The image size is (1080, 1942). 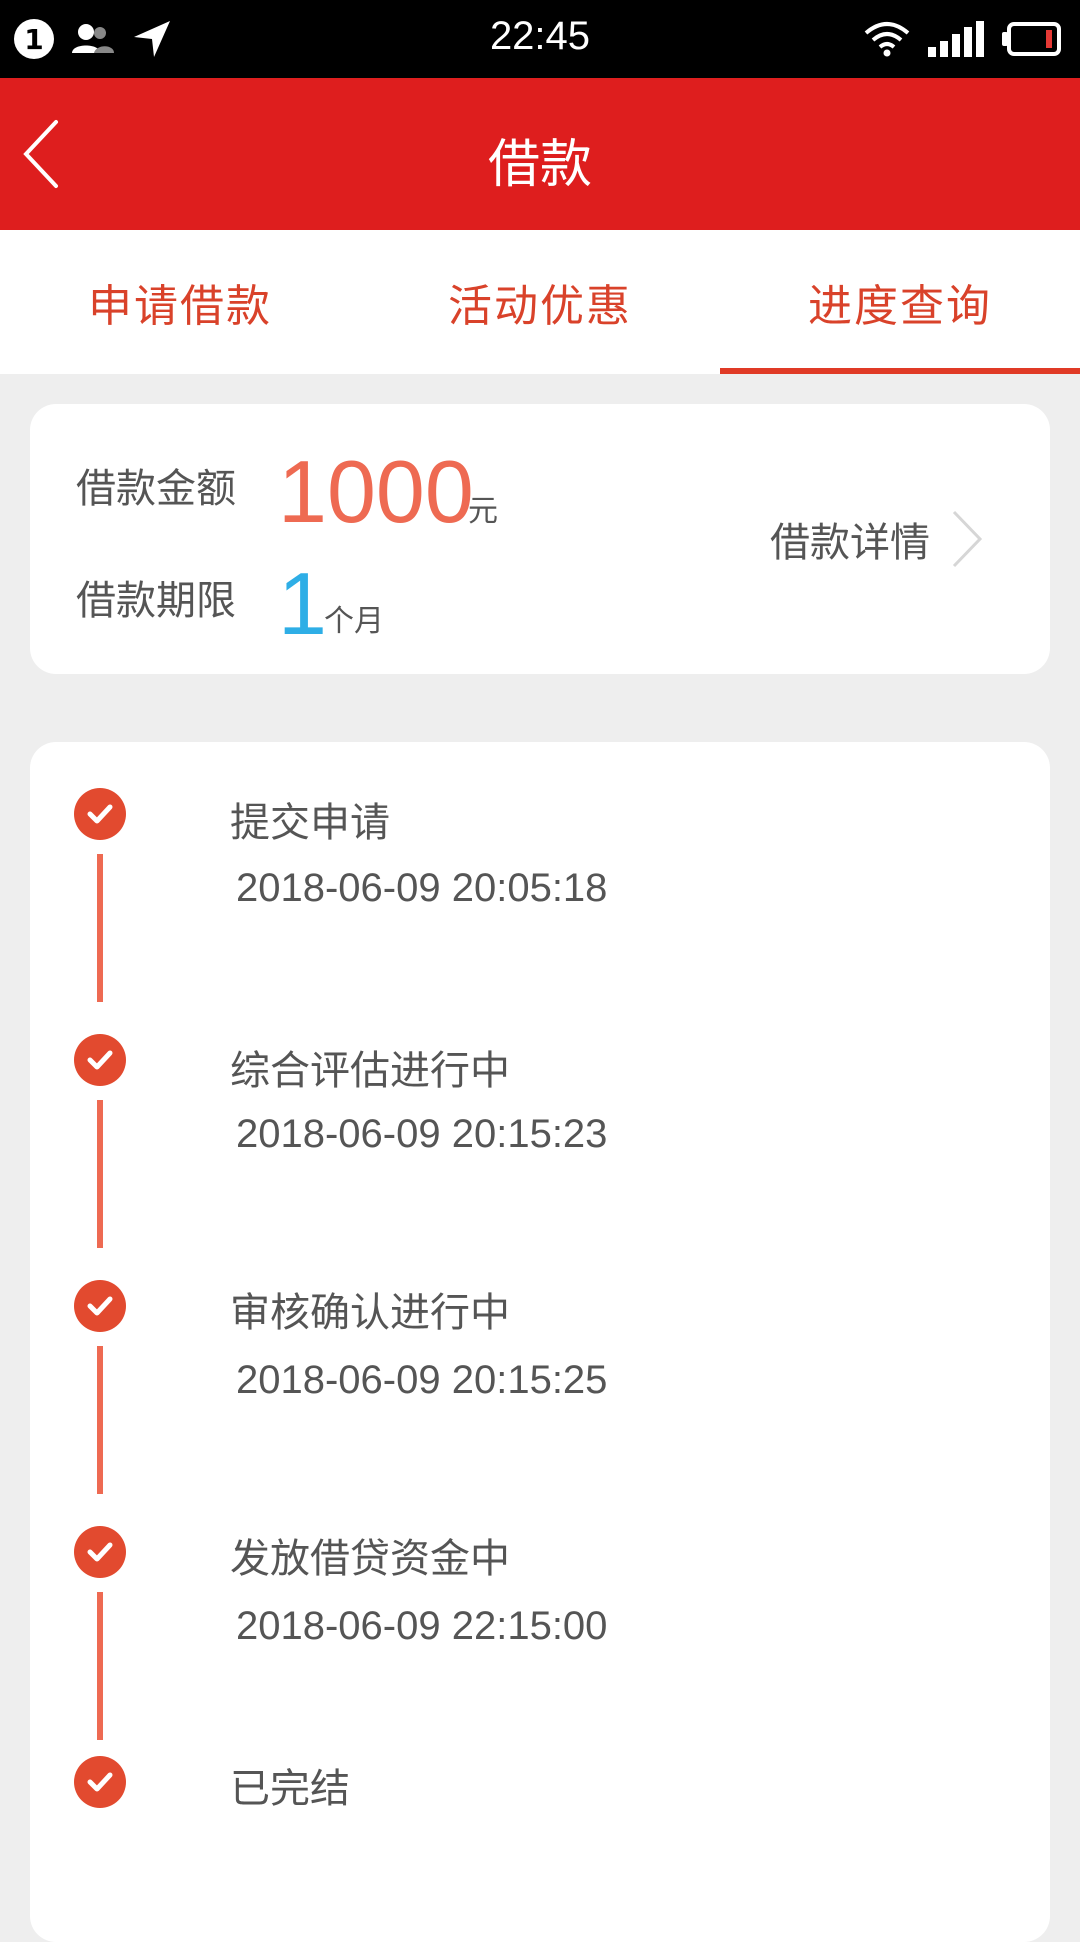 What do you see at coordinates (900, 302) in the screenshot?
I see `tab-progress: 进度查询` at bounding box center [900, 302].